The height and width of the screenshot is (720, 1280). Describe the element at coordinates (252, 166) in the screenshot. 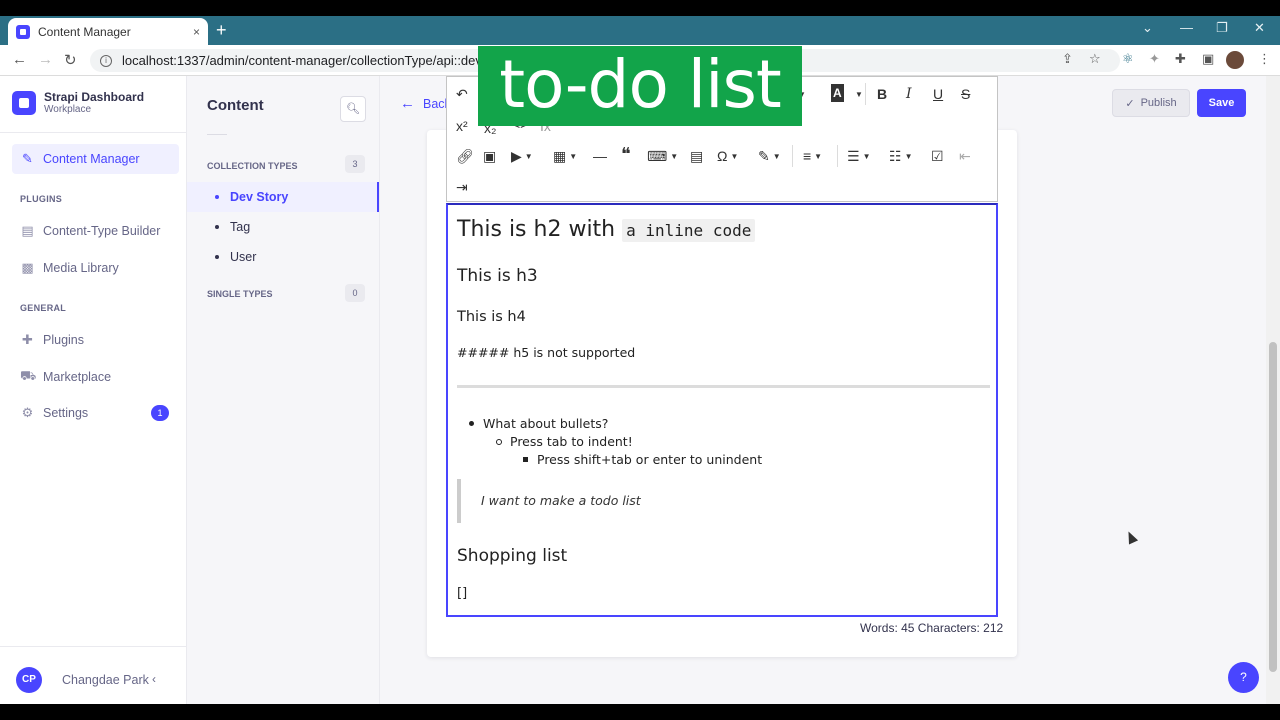

I see `collection-types-heading: COLLECTION TYPES` at that location.